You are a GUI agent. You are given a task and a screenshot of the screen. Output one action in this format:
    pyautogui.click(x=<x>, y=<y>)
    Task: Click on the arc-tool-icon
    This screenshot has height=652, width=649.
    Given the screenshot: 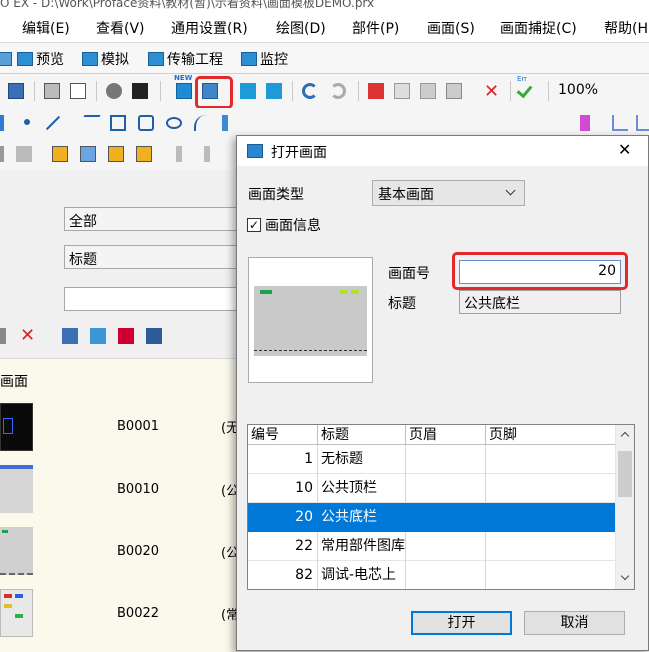 What is the action you would take?
    pyautogui.click(x=202, y=123)
    